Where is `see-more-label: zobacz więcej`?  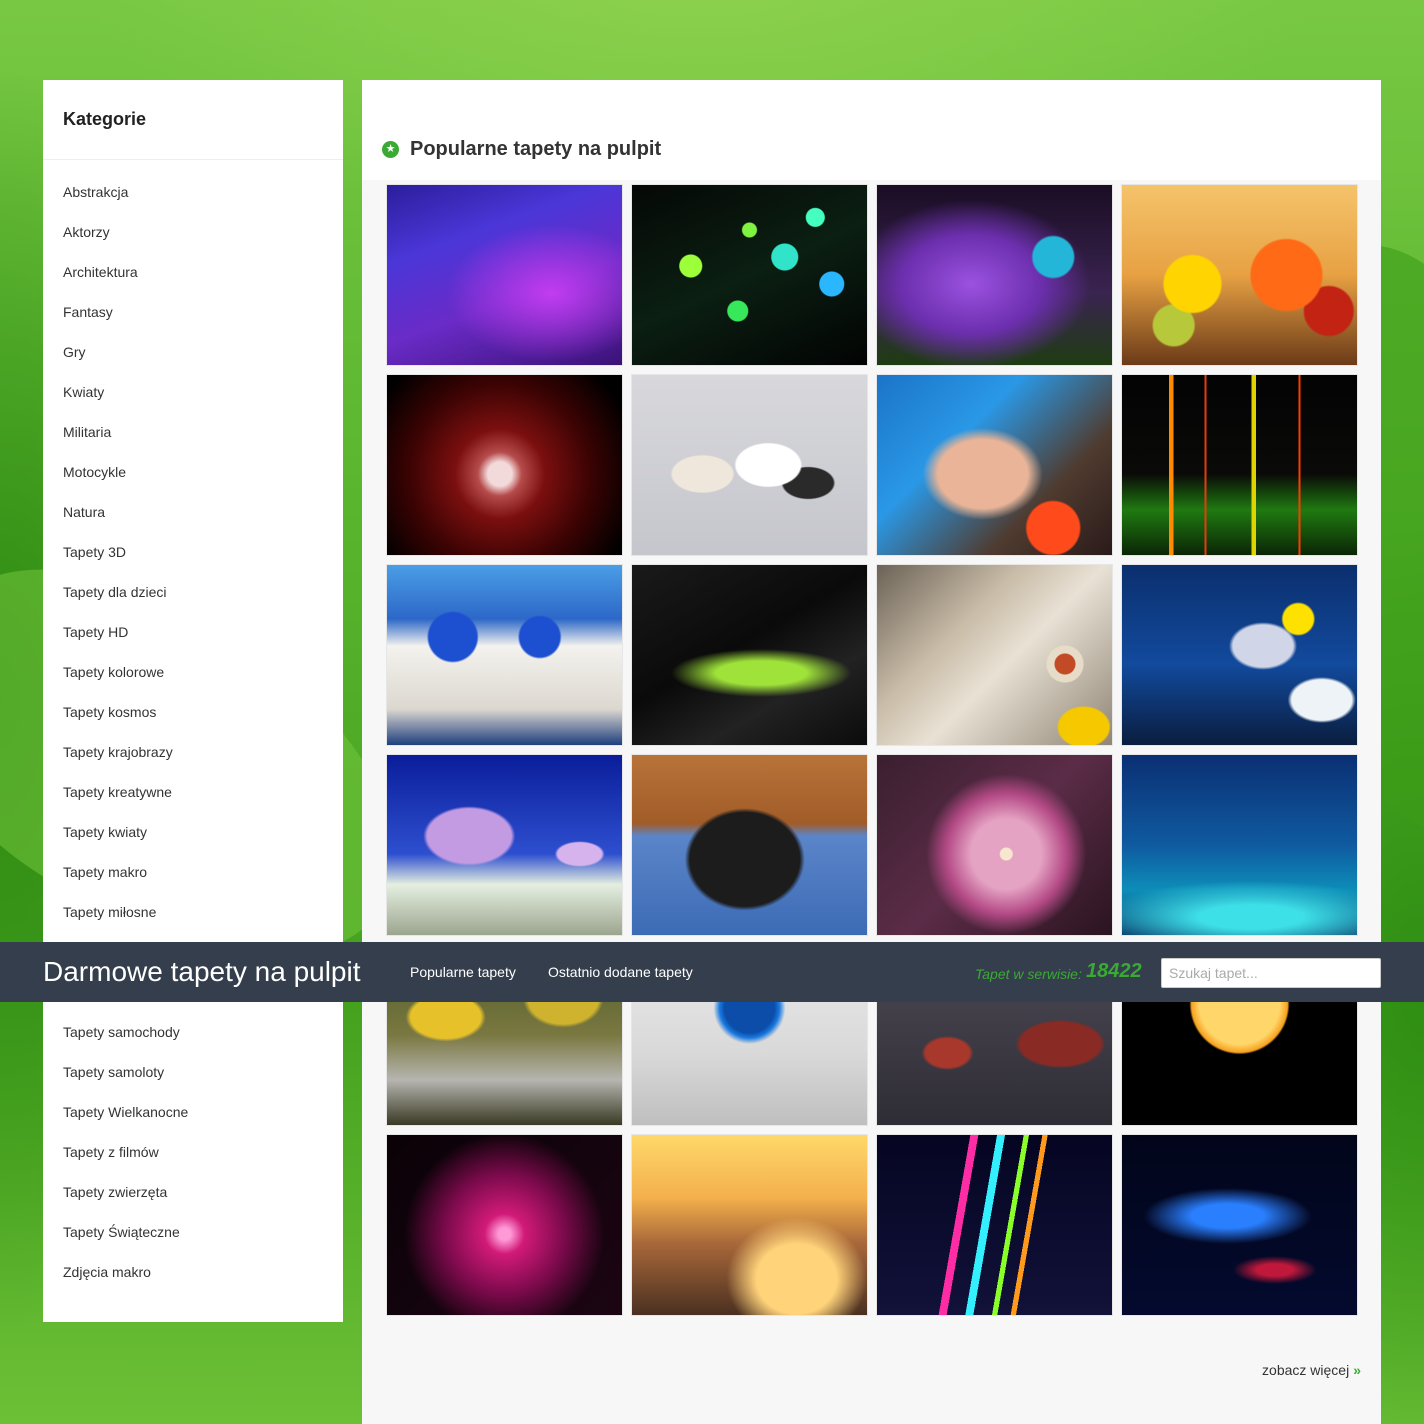 see-more-label: zobacz więcej is located at coordinates (1306, 1370).